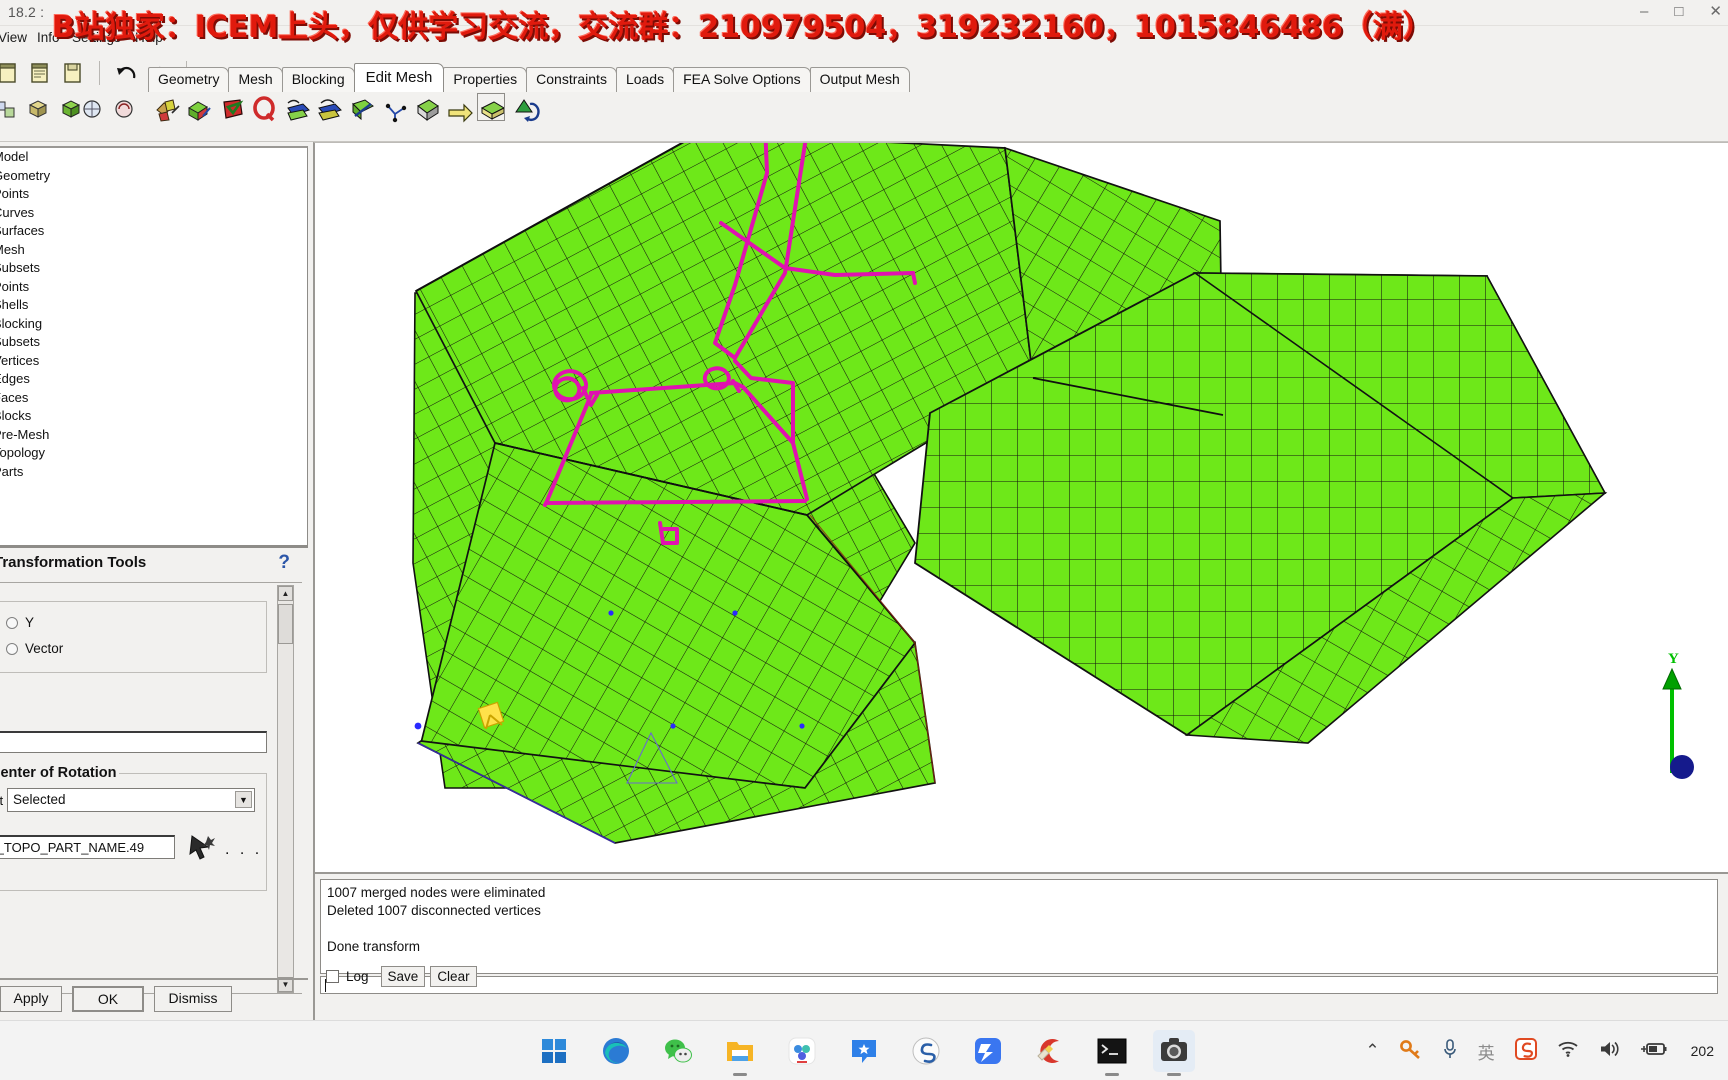 The height and width of the screenshot is (1080, 1728). I want to click on taskbar-edge-browser-icon, so click(616, 1051).